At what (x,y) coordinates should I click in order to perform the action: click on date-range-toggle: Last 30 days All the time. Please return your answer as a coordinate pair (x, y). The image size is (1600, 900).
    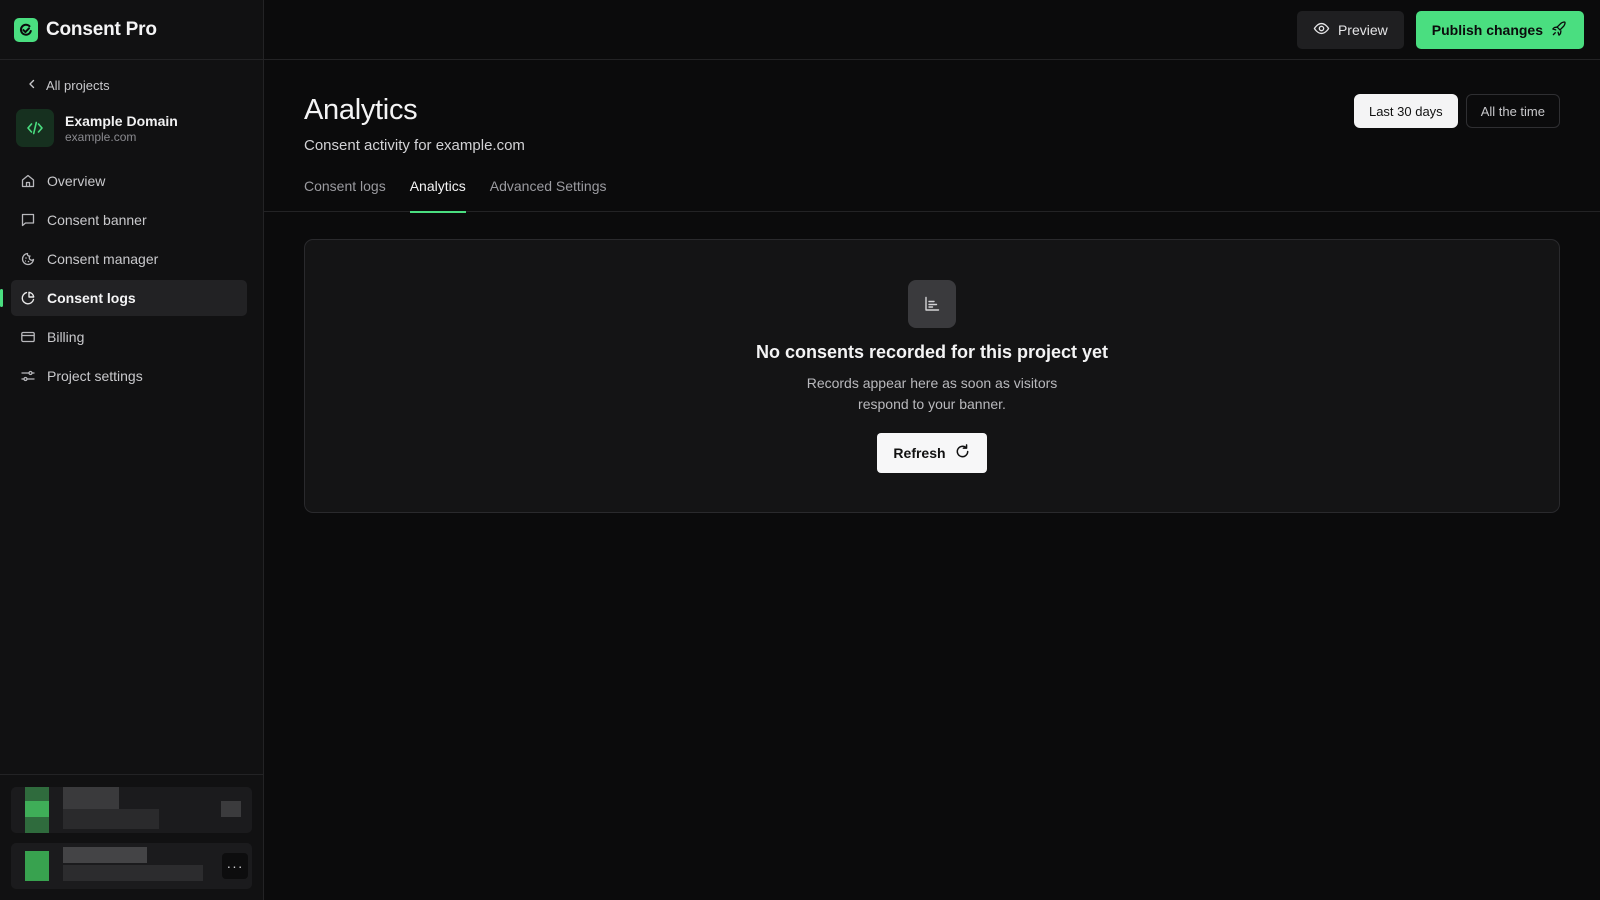
    Looking at the image, I should click on (1456, 111).